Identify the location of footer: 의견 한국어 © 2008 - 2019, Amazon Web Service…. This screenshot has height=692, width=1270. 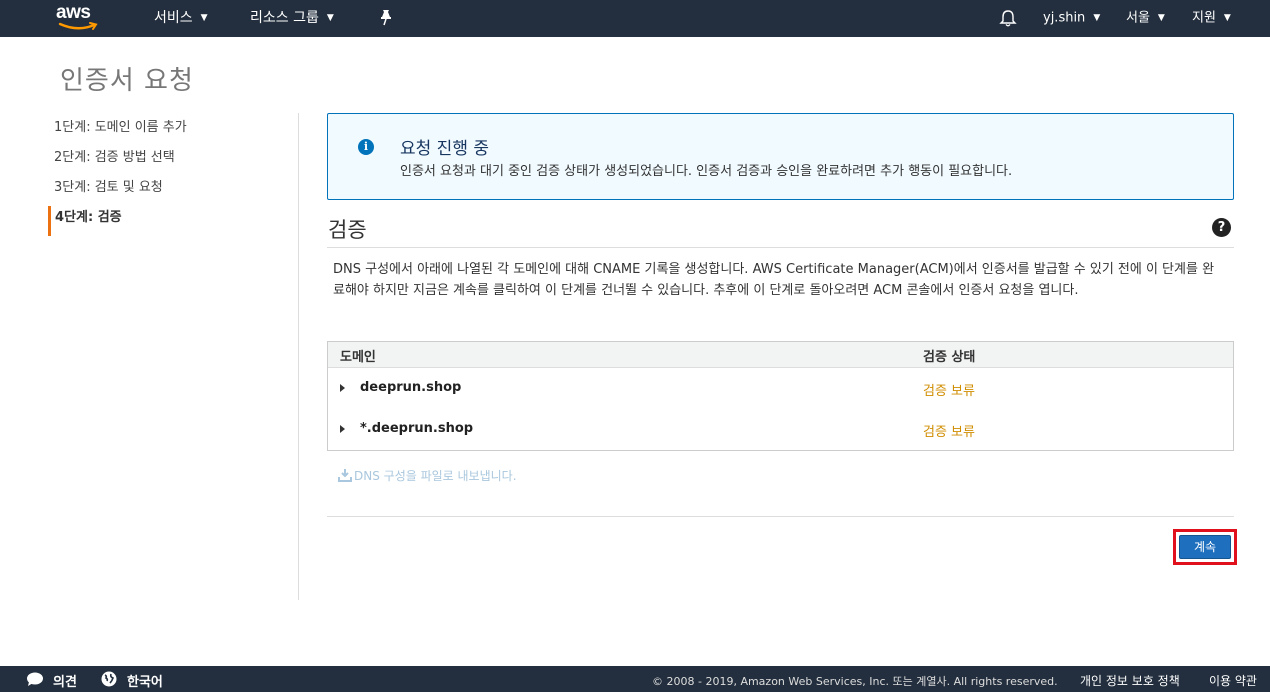
(635, 679).